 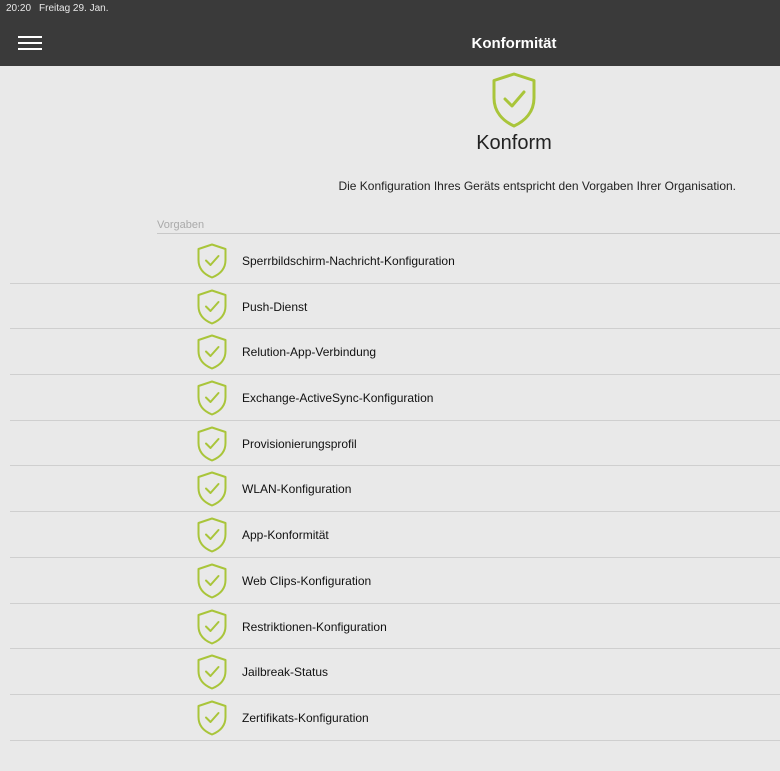 What do you see at coordinates (390, 627) in the screenshot?
I see `list-item: Restriktionen-Konfiguration` at bounding box center [390, 627].